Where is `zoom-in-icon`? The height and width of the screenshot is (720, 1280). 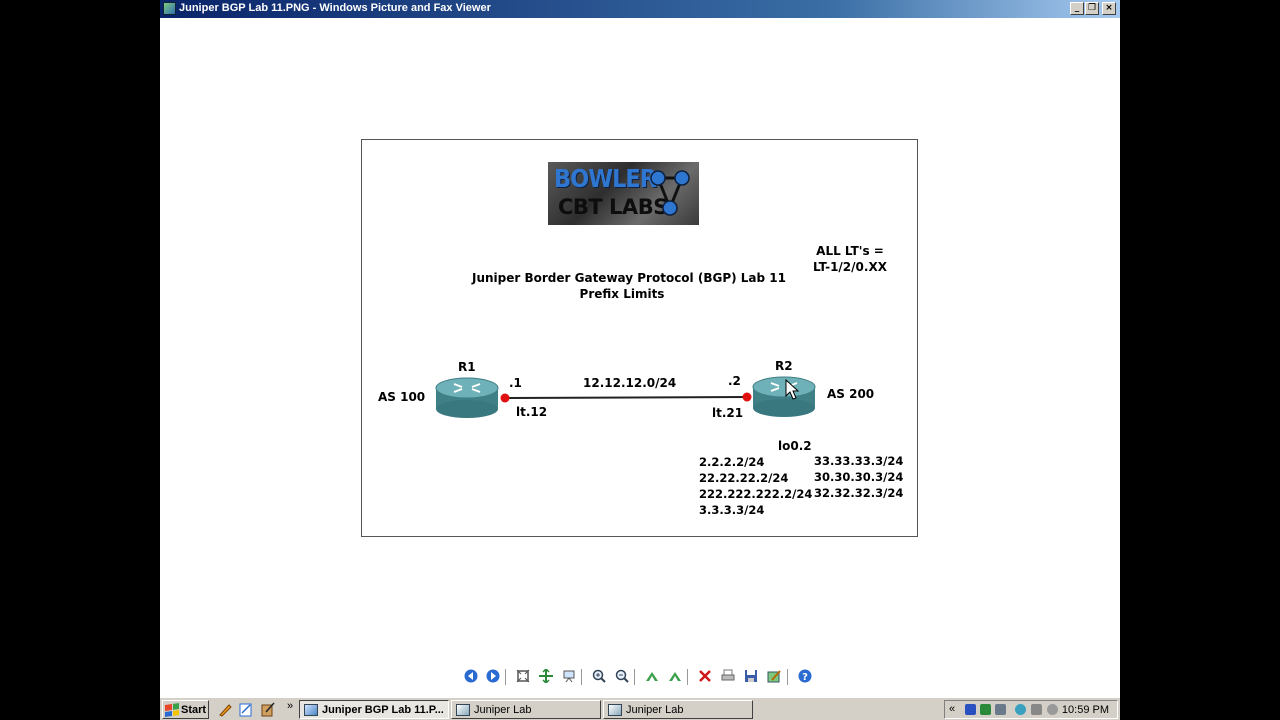 zoom-in-icon is located at coordinates (599, 676).